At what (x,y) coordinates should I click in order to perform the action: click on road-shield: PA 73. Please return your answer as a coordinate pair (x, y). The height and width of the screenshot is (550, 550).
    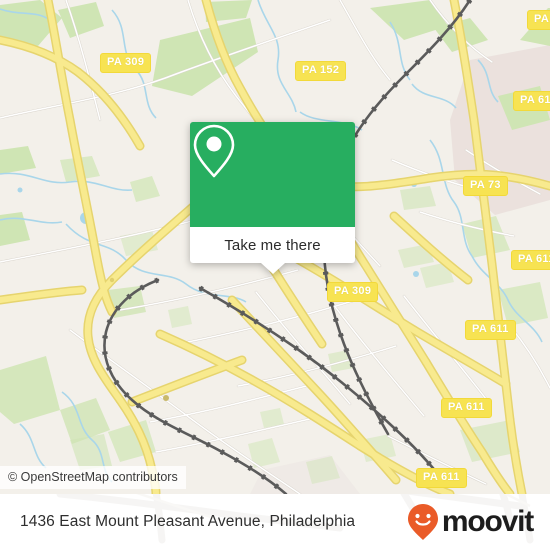
    Looking at the image, I should click on (485, 186).